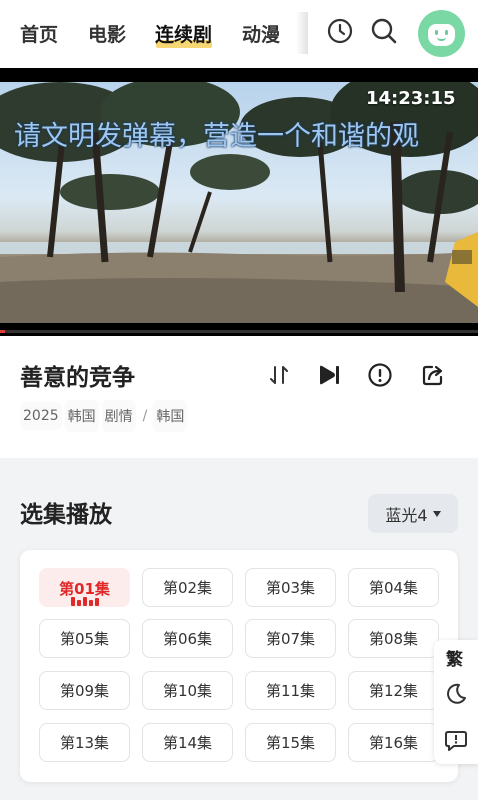 This screenshot has height=800, width=478. What do you see at coordinates (183, 33) in the screenshot?
I see `nav-item-series: 连续剧` at bounding box center [183, 33].